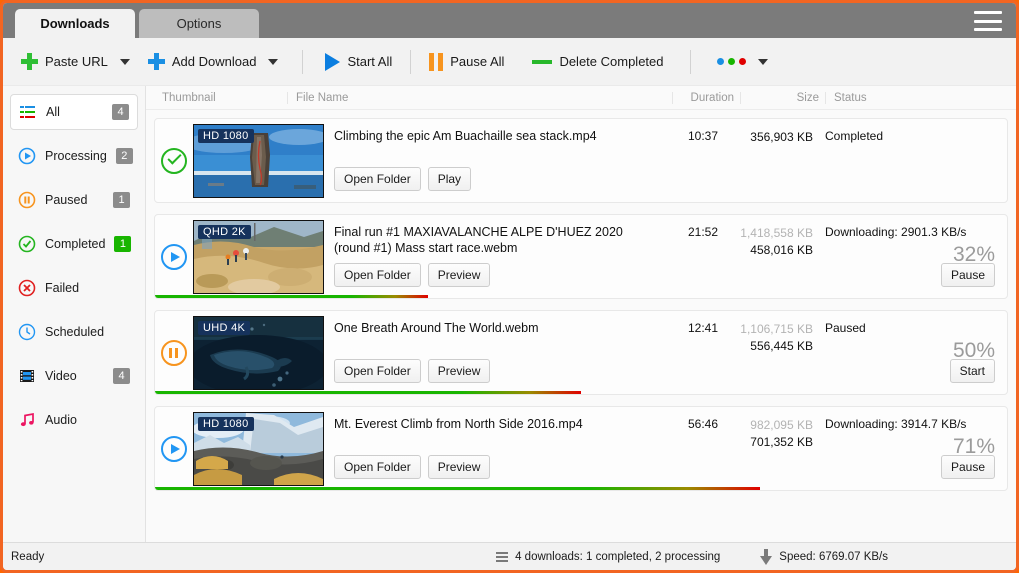 The image size is (1019, 573). What do you see at coordinates (449, 179) in the screenshot?
I see `play-button: Play` at bounding box center [449, 179].